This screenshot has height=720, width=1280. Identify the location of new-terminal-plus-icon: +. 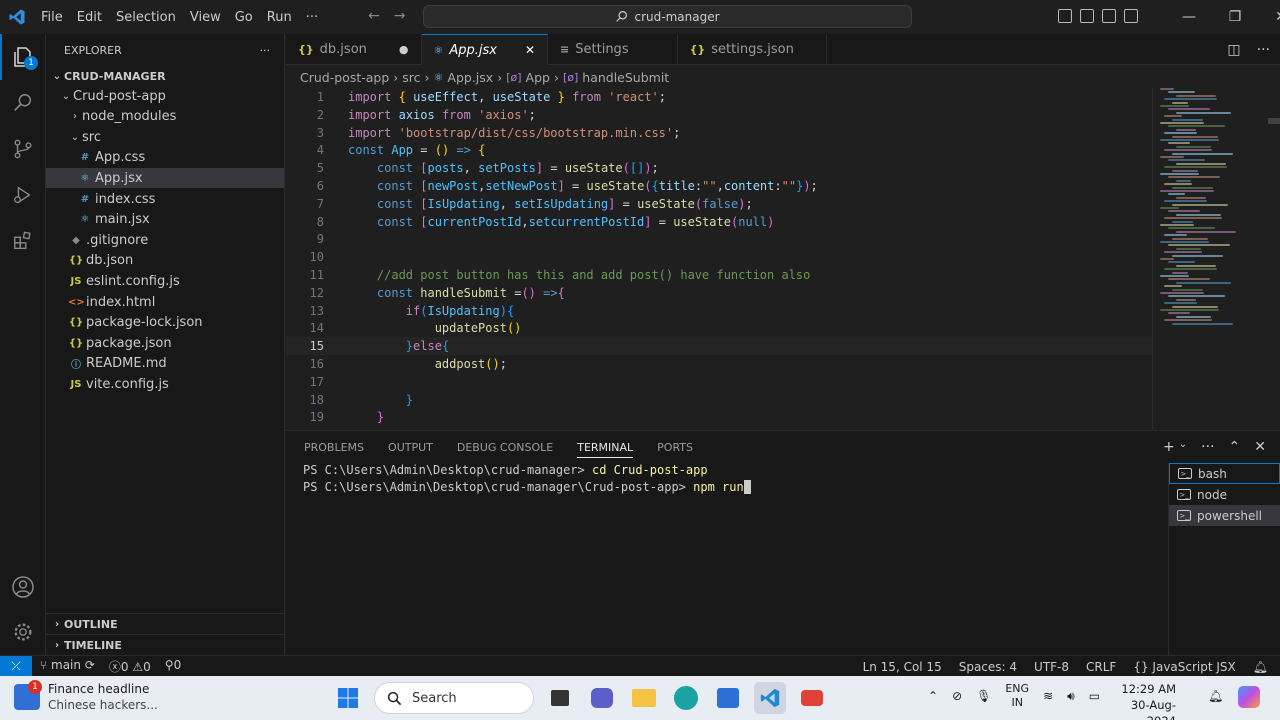
(1169, 447).